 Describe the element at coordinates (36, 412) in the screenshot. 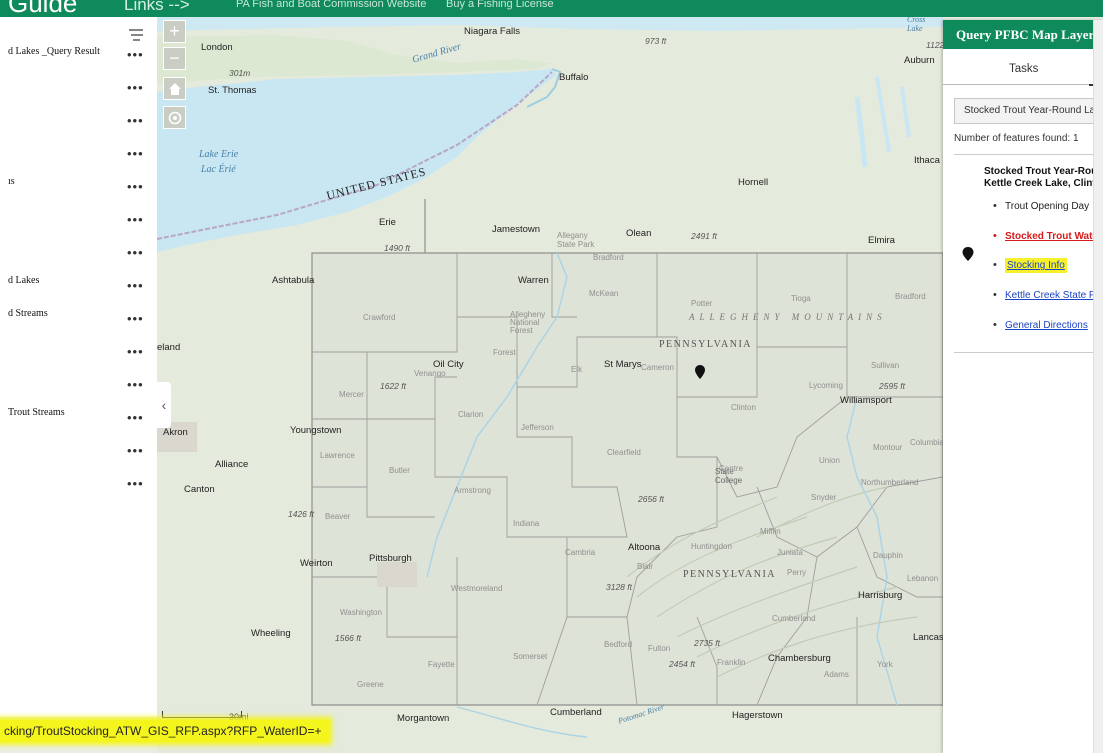

I see `layer-name: Trout Streams` at that location.